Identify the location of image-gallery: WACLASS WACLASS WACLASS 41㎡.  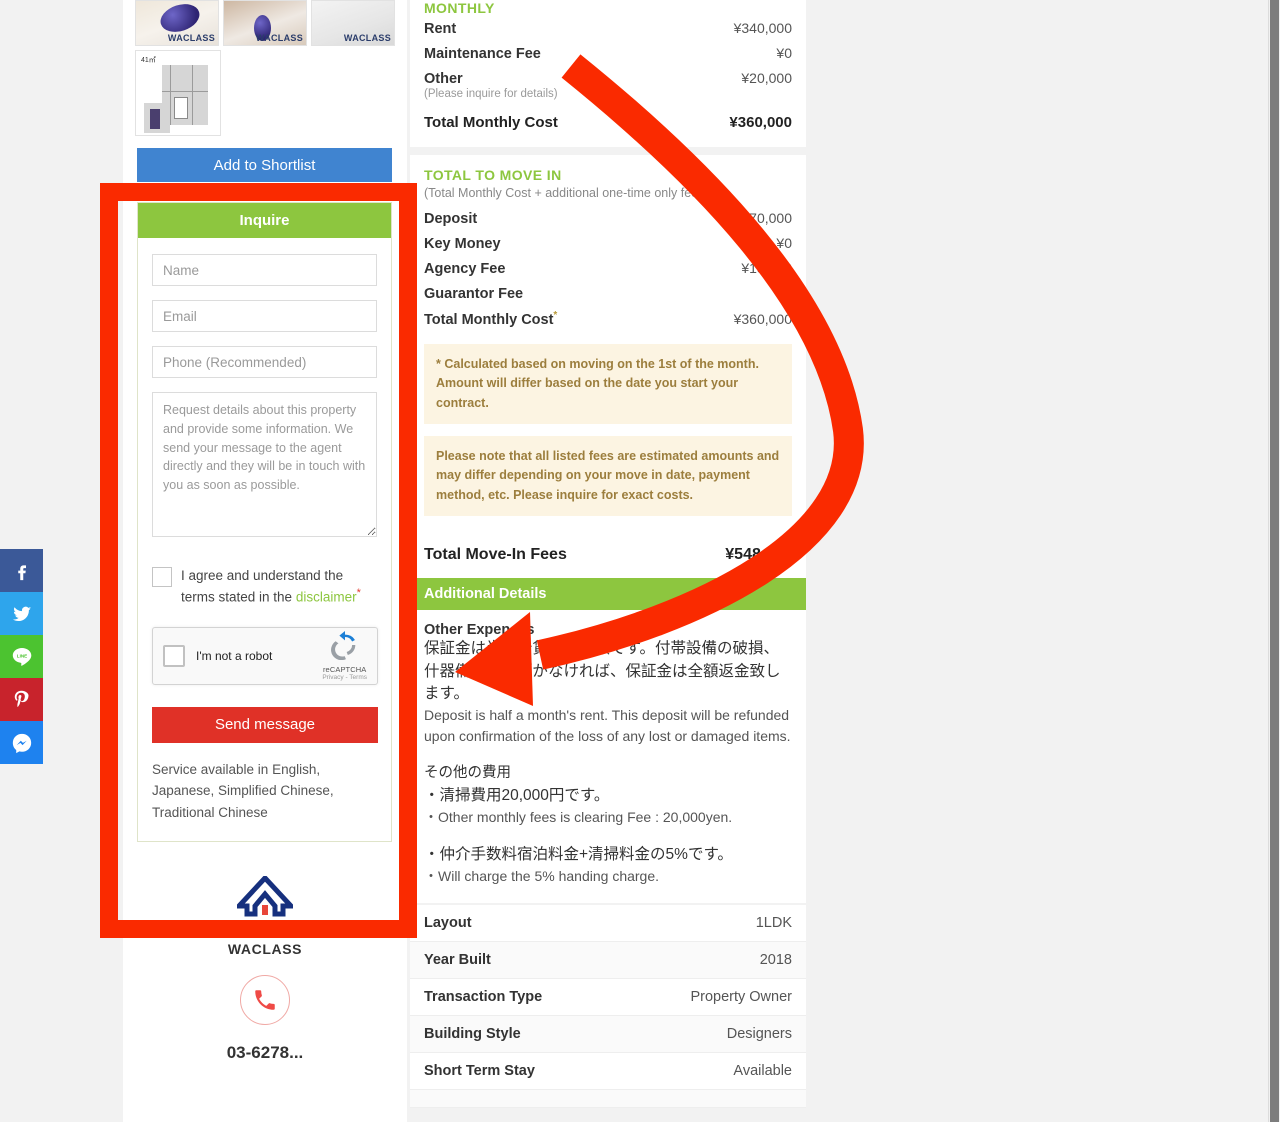
(265, 68).